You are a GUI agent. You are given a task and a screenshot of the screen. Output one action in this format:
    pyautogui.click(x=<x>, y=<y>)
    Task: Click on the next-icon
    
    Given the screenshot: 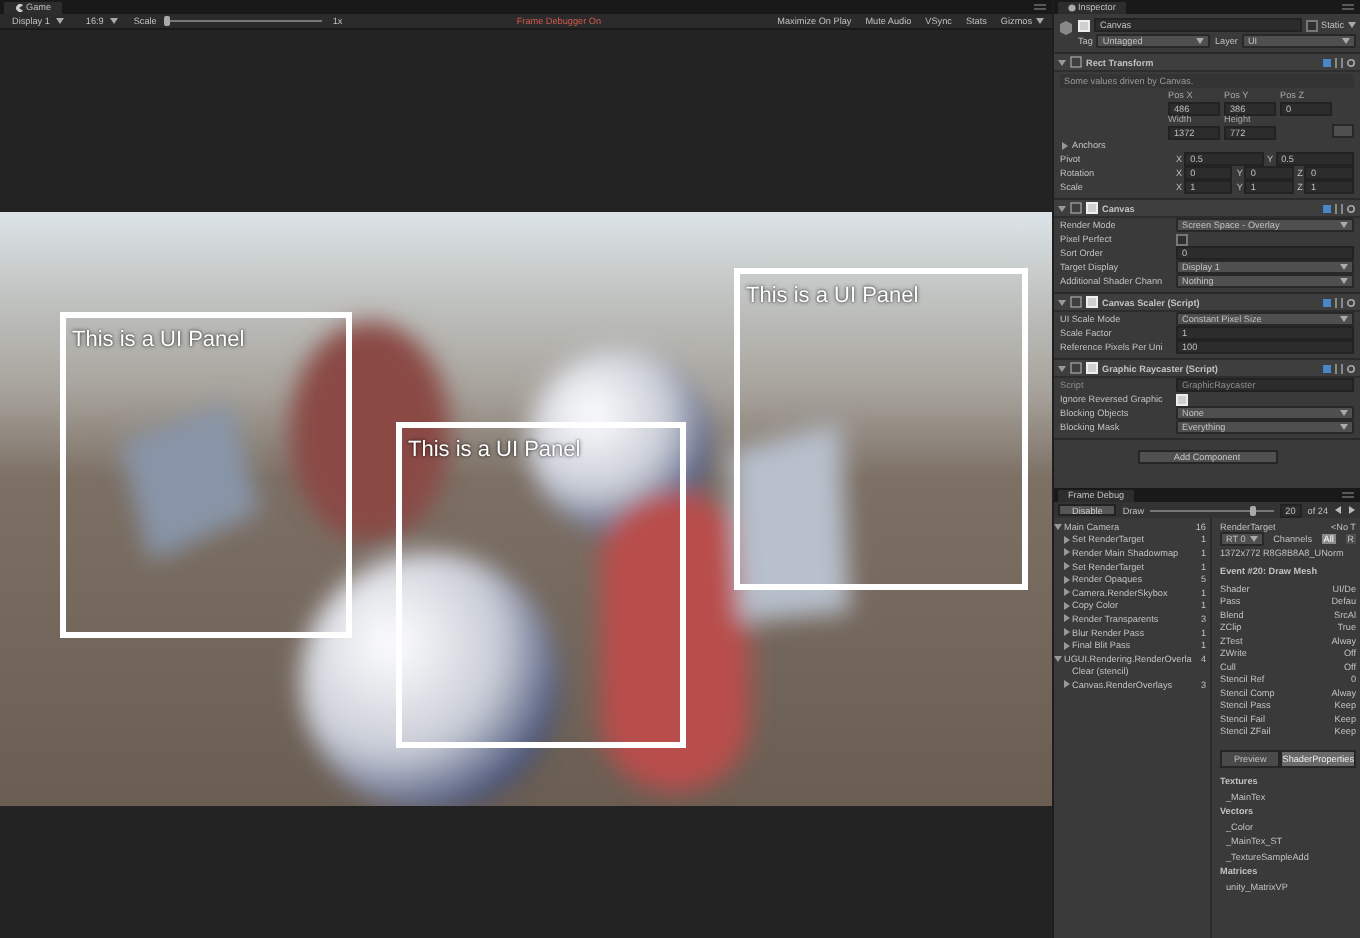 What is the action you would take?
    pyautogui.click(x=1352, y=510)
    